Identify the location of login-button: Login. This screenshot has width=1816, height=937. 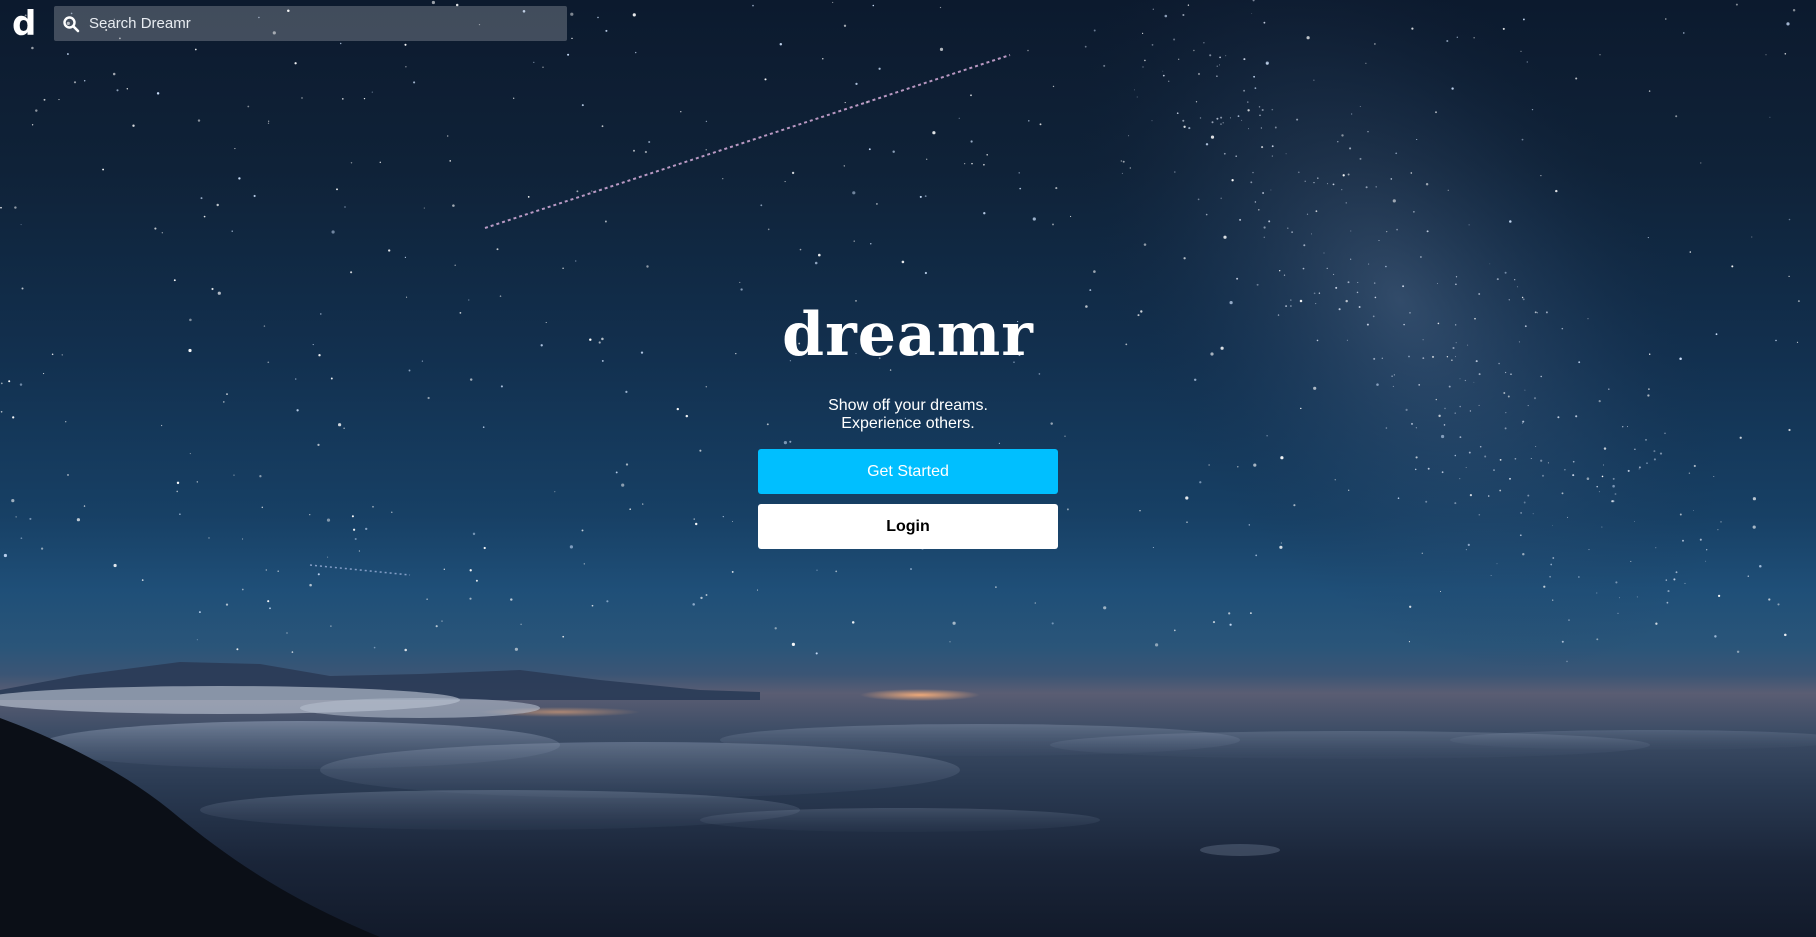
(908, 526).